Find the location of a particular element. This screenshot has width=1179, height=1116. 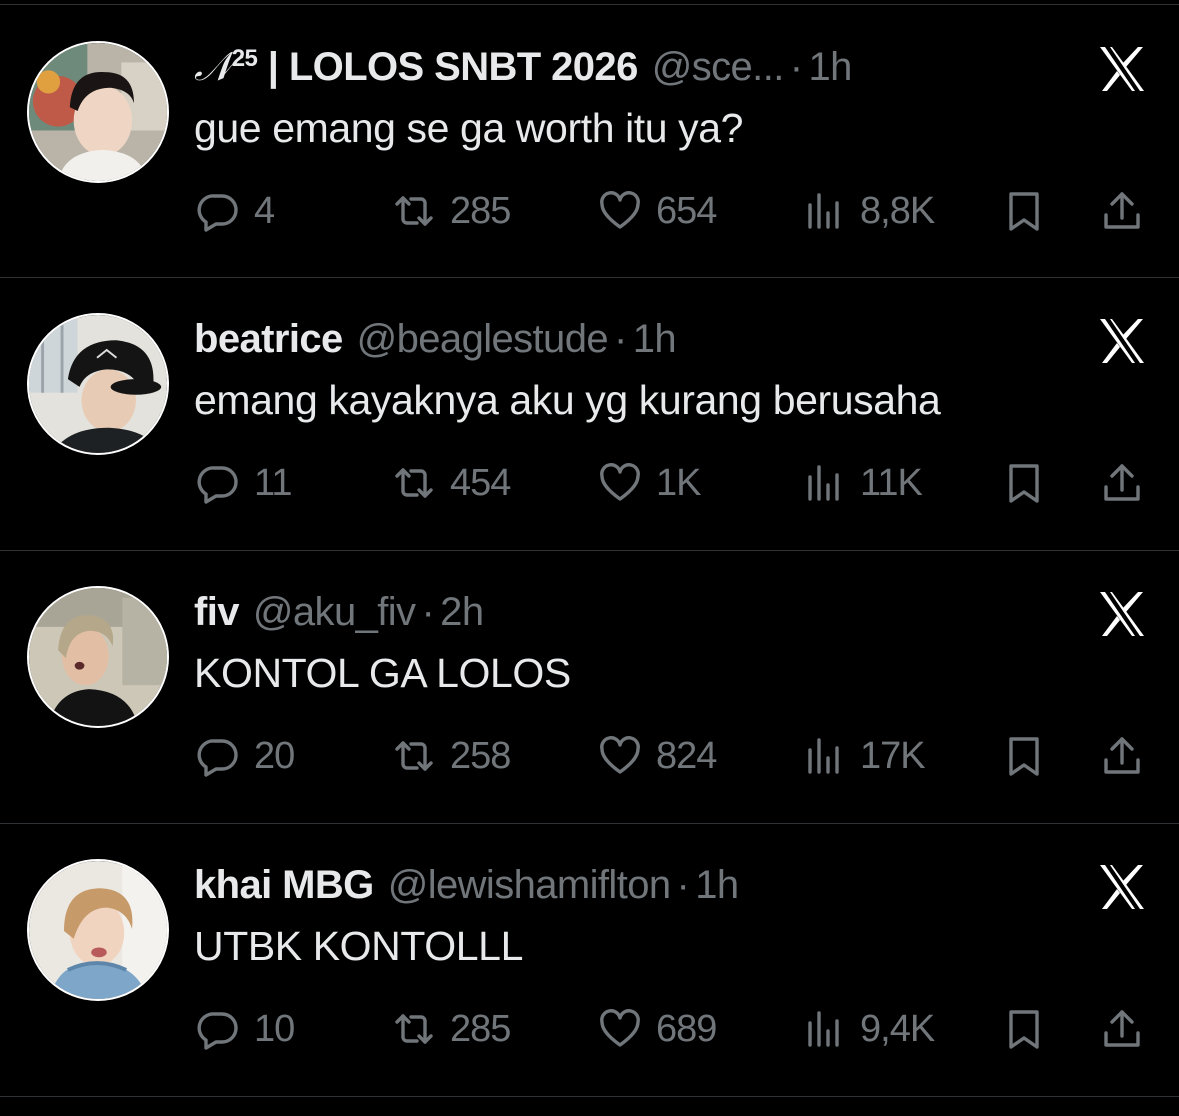

views-button: 11K is located at coordinates (862, 483).